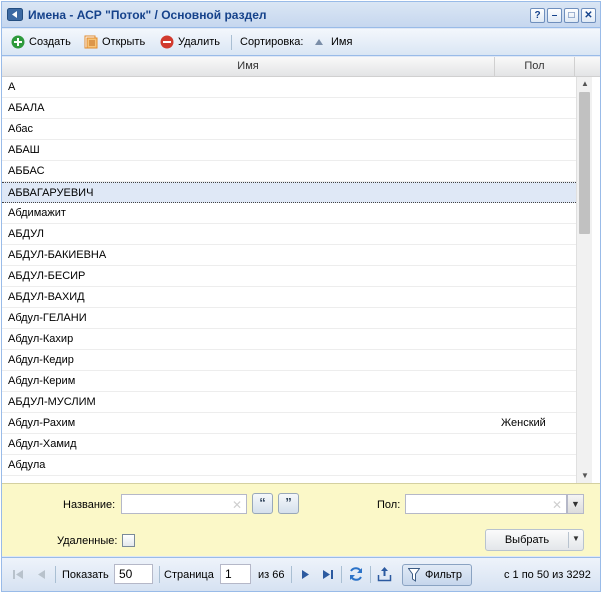 This screenshot has width=602, height=593. What do you see at coordinates (289, 192) in the screenshot?
I see `table-row: АБВАГАРУЕВИЧ` at bounding box center [289, 192].